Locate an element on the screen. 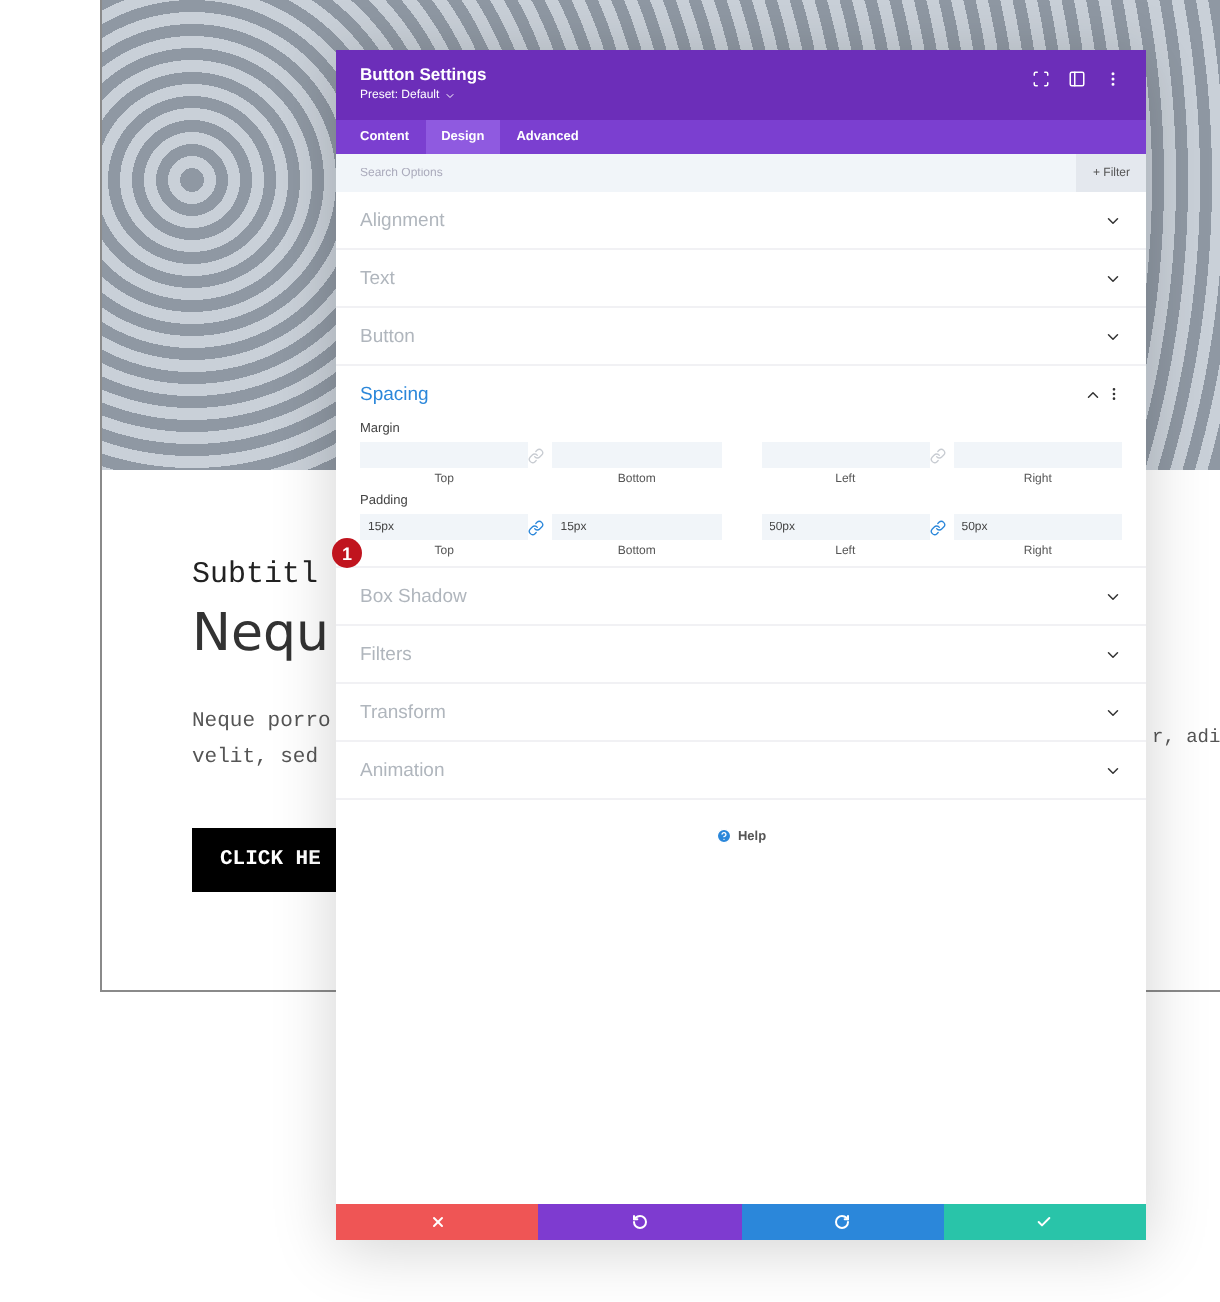 The height and width of the screenshot is (1302, 1220). expand-icon is located at coordinates (1041, 79).